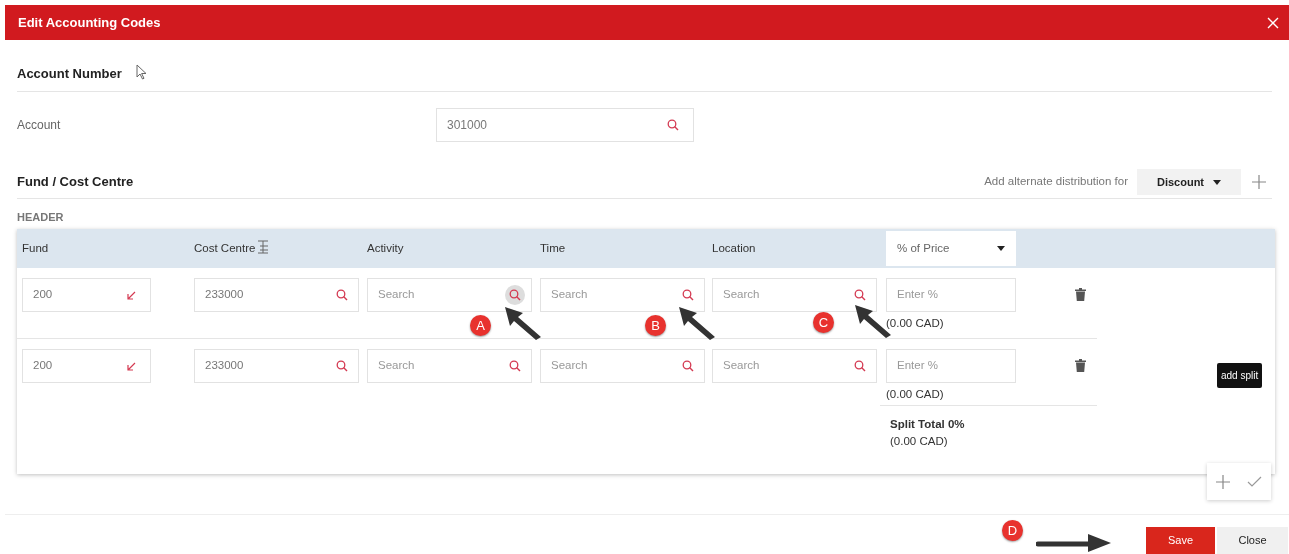  Describe the element at coordinates (734, 248) in the screenshot. I see `column-header: Location` at that location.